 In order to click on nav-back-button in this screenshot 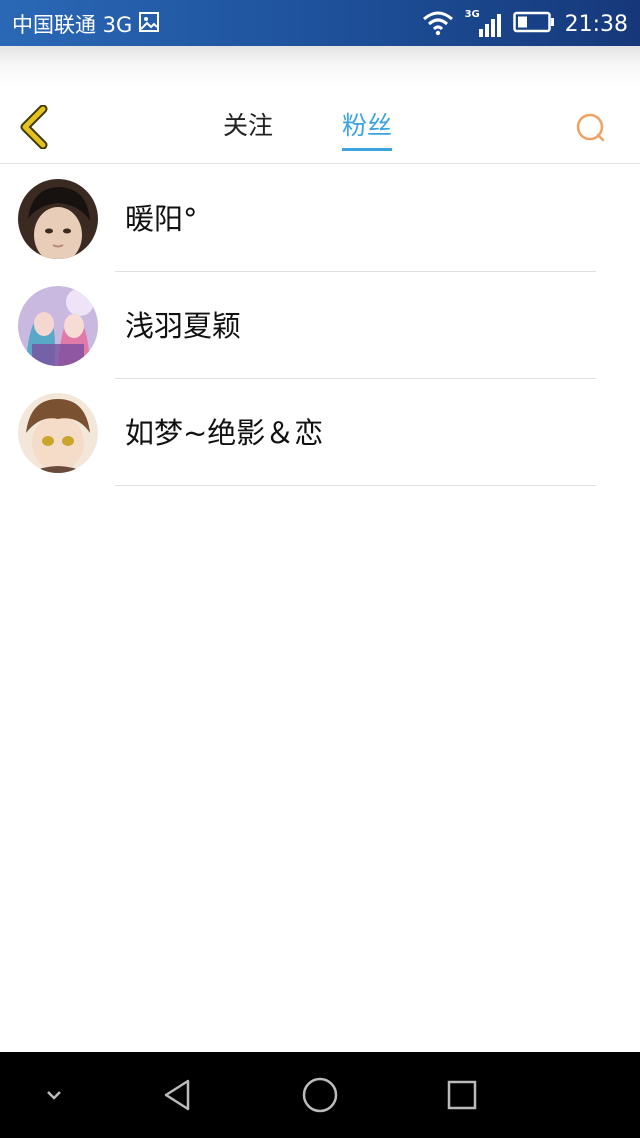, I will do `click(178, 1095)`.